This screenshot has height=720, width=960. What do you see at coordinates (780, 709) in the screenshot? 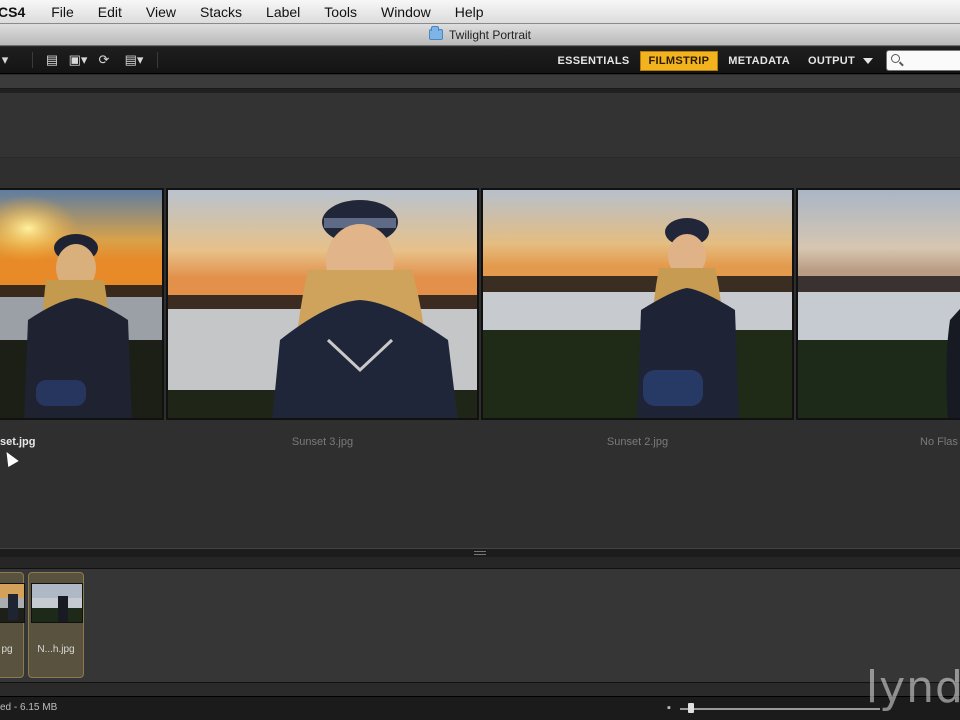
I see `thumbnail-size-slider` at bounding box center [780, 709].